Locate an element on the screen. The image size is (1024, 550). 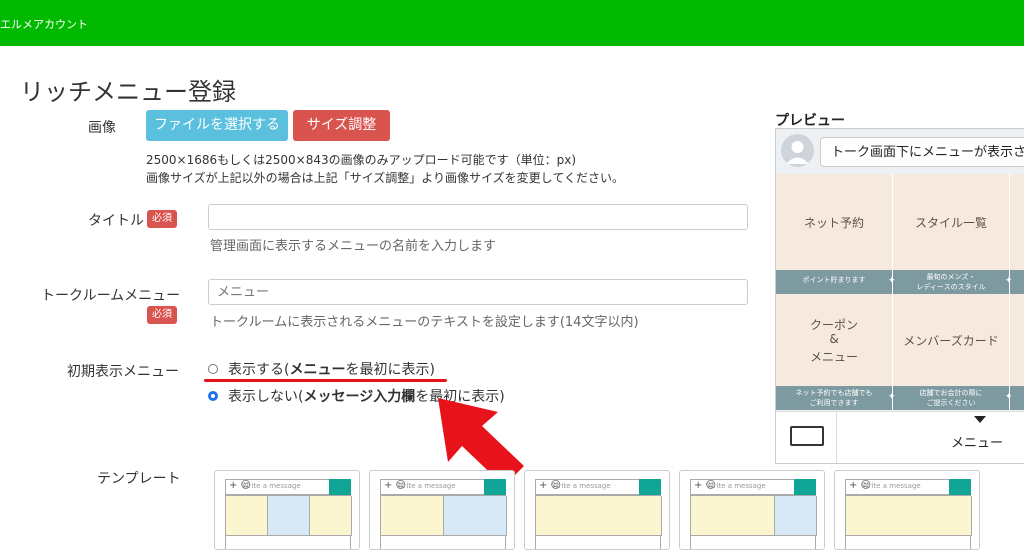
cell-band-text: ポイント貯まります is located at coordinates (834, 280).